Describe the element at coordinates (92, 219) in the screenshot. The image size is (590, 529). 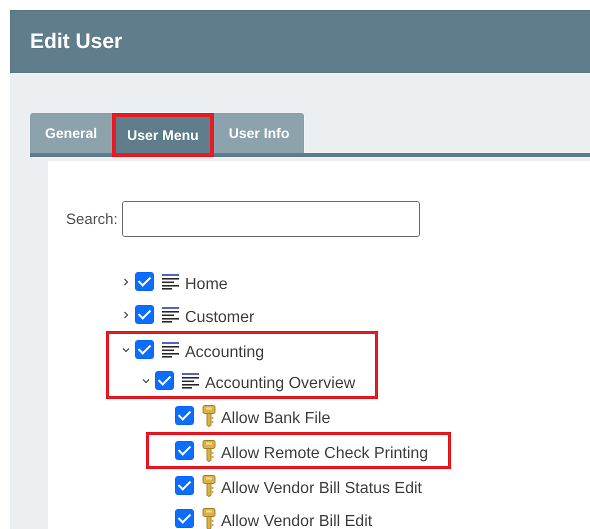
I see `search-label: Search:` at that location.